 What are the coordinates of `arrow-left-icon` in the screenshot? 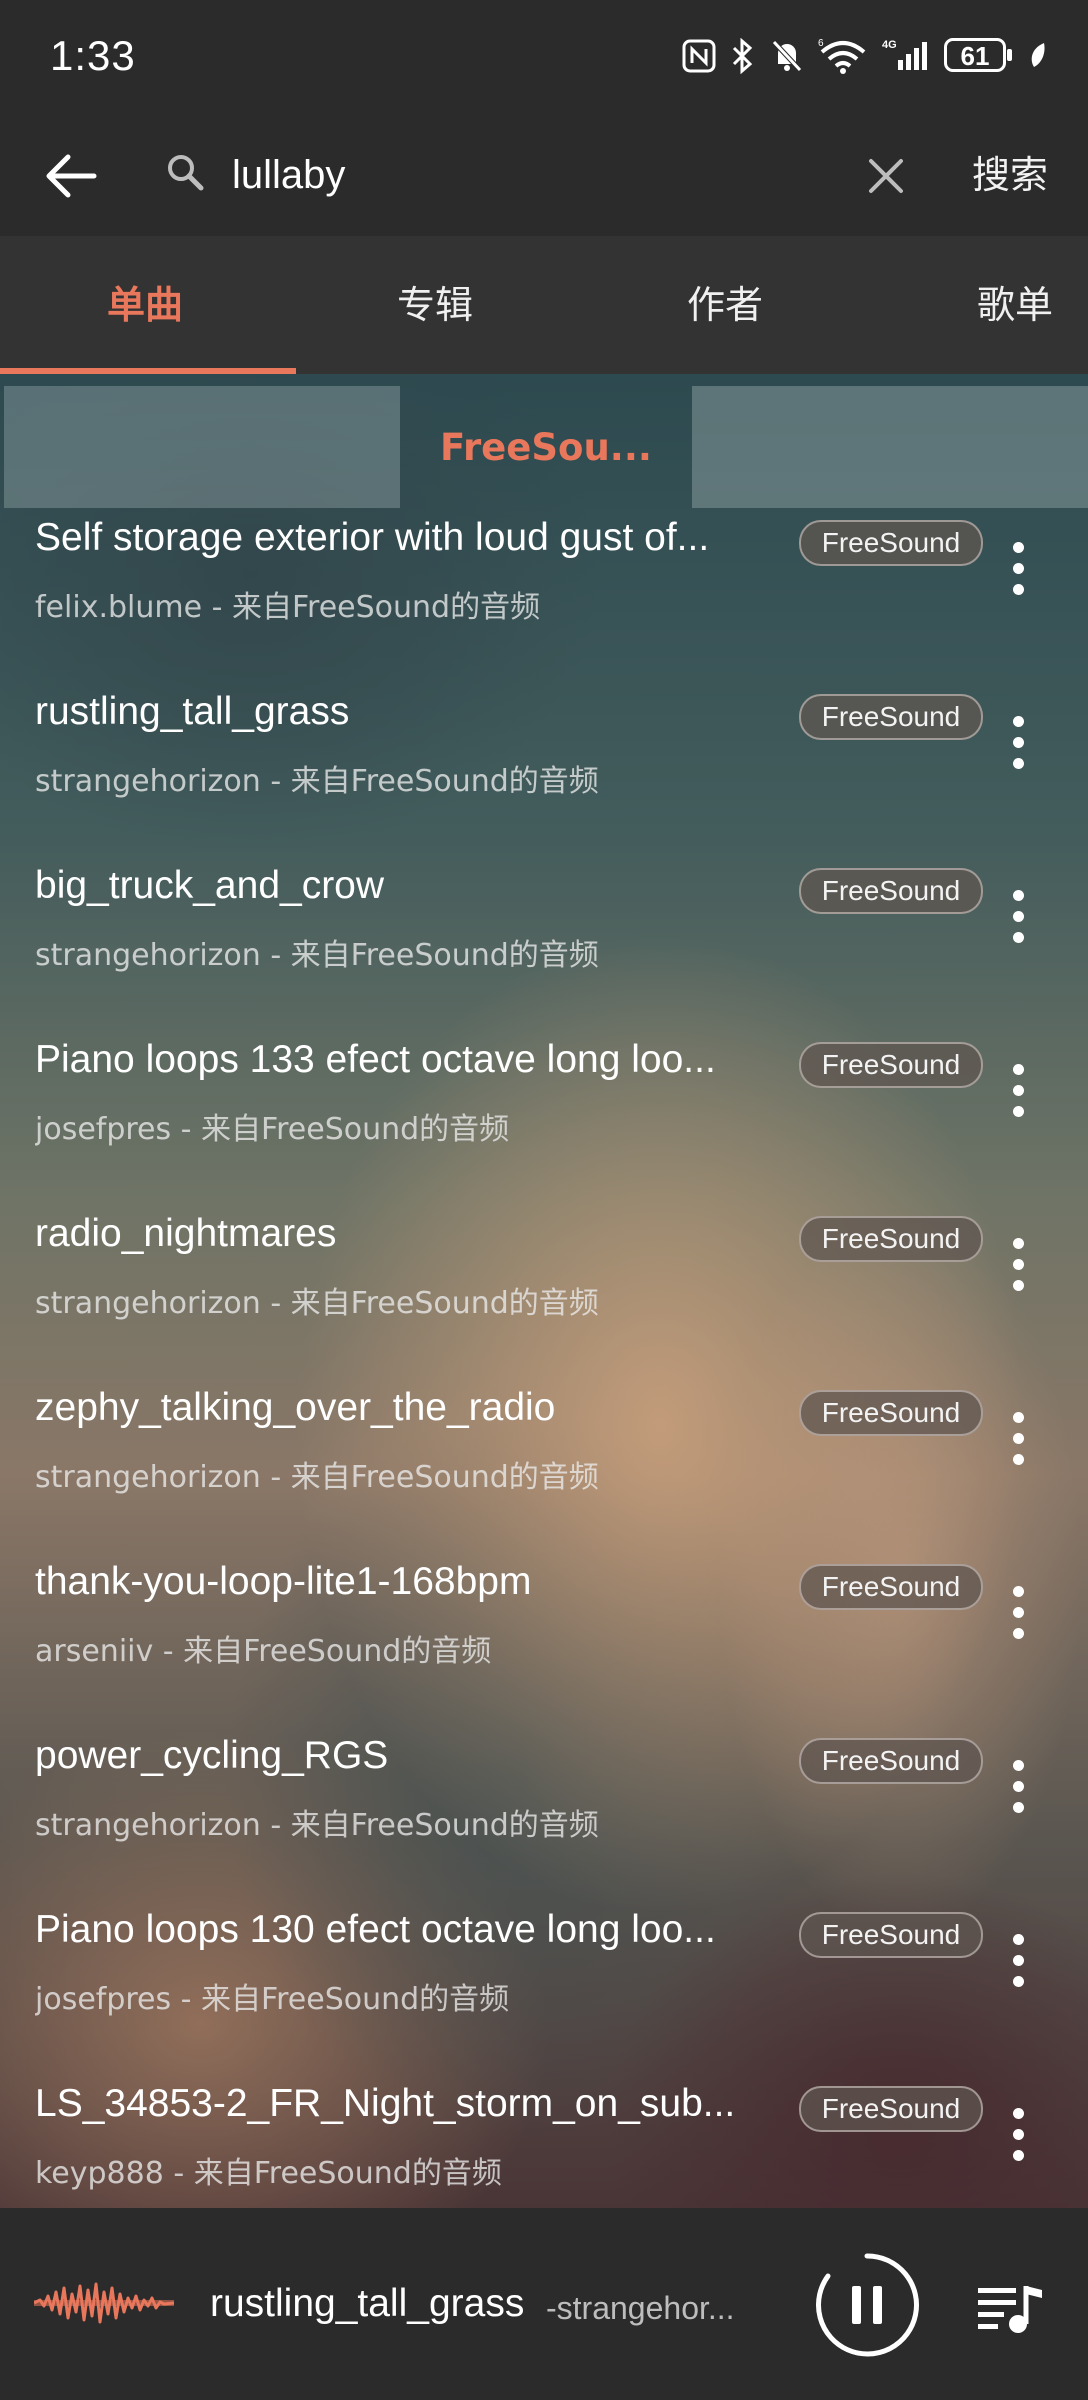 It's located at (71, 176).